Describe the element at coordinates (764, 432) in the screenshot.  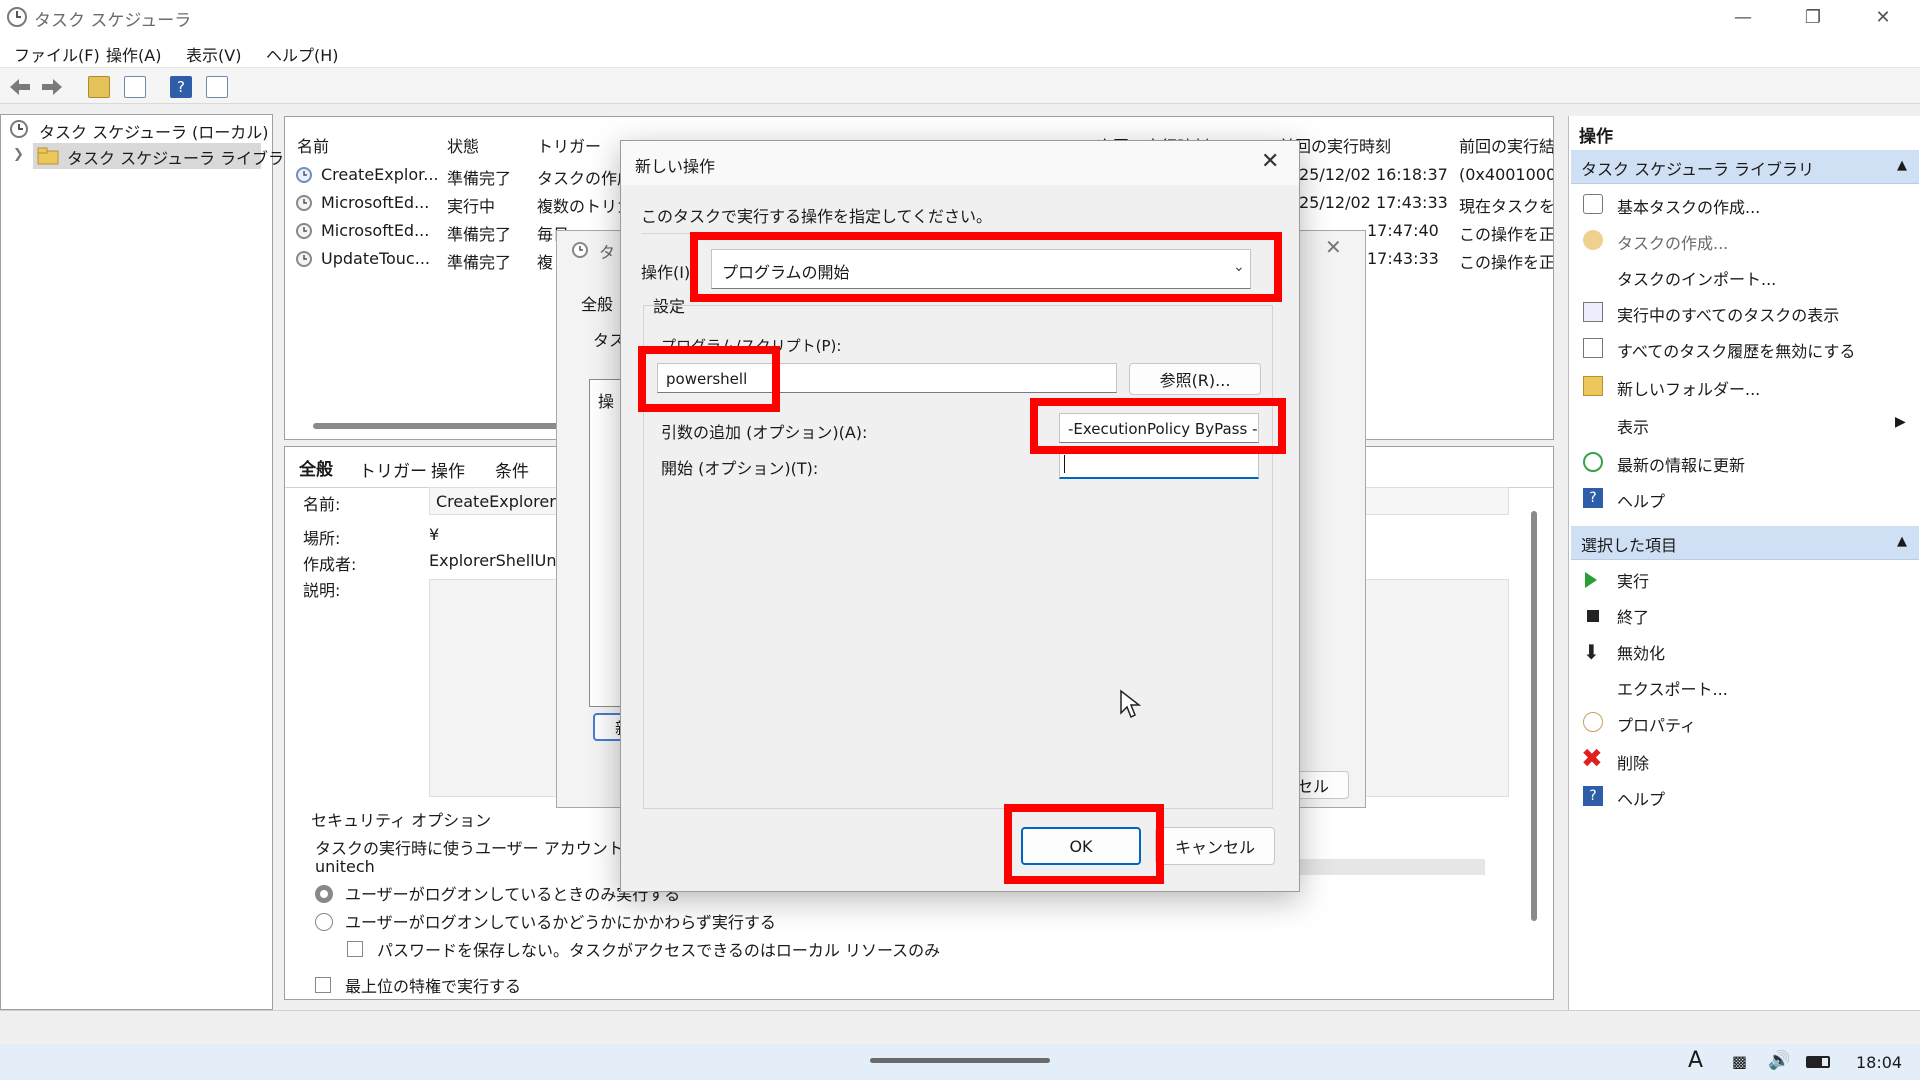
I see `args-label: 引数の追加 (オプション)(A):` at that location.